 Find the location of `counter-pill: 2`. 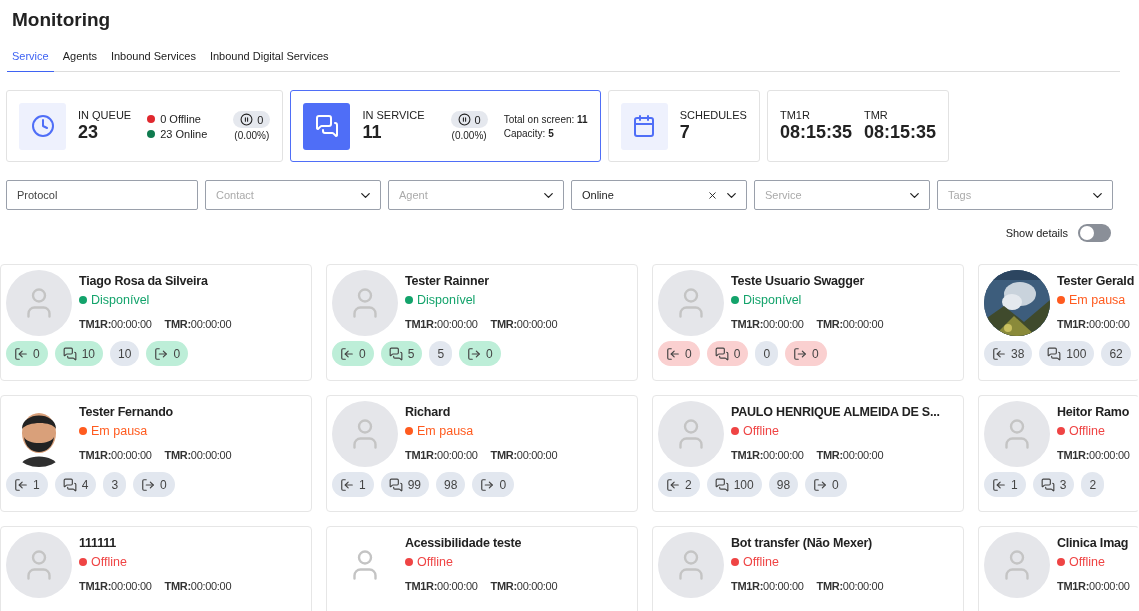

counter-pill: 2 is located at coordinates (1093, 484).